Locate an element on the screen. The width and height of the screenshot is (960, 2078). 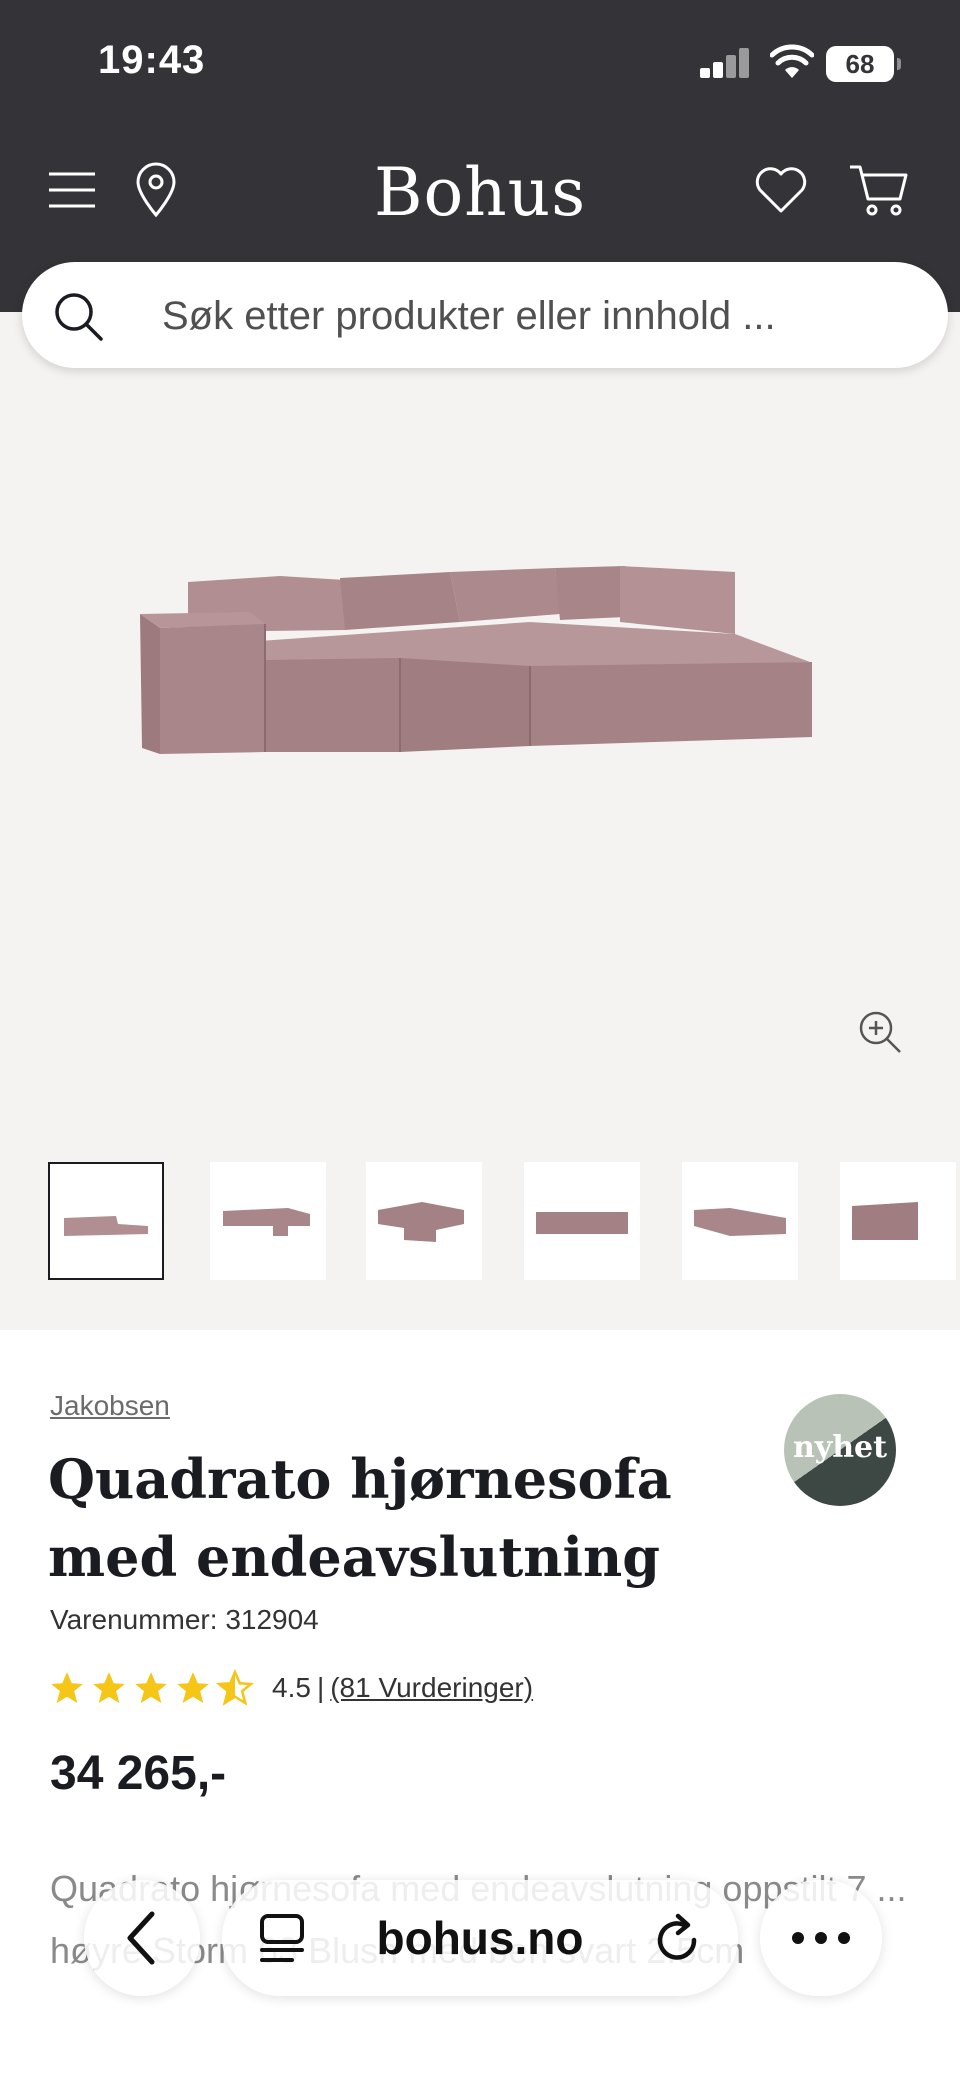
status-bar: 19:43 68 is located at coordinates (480, 65).